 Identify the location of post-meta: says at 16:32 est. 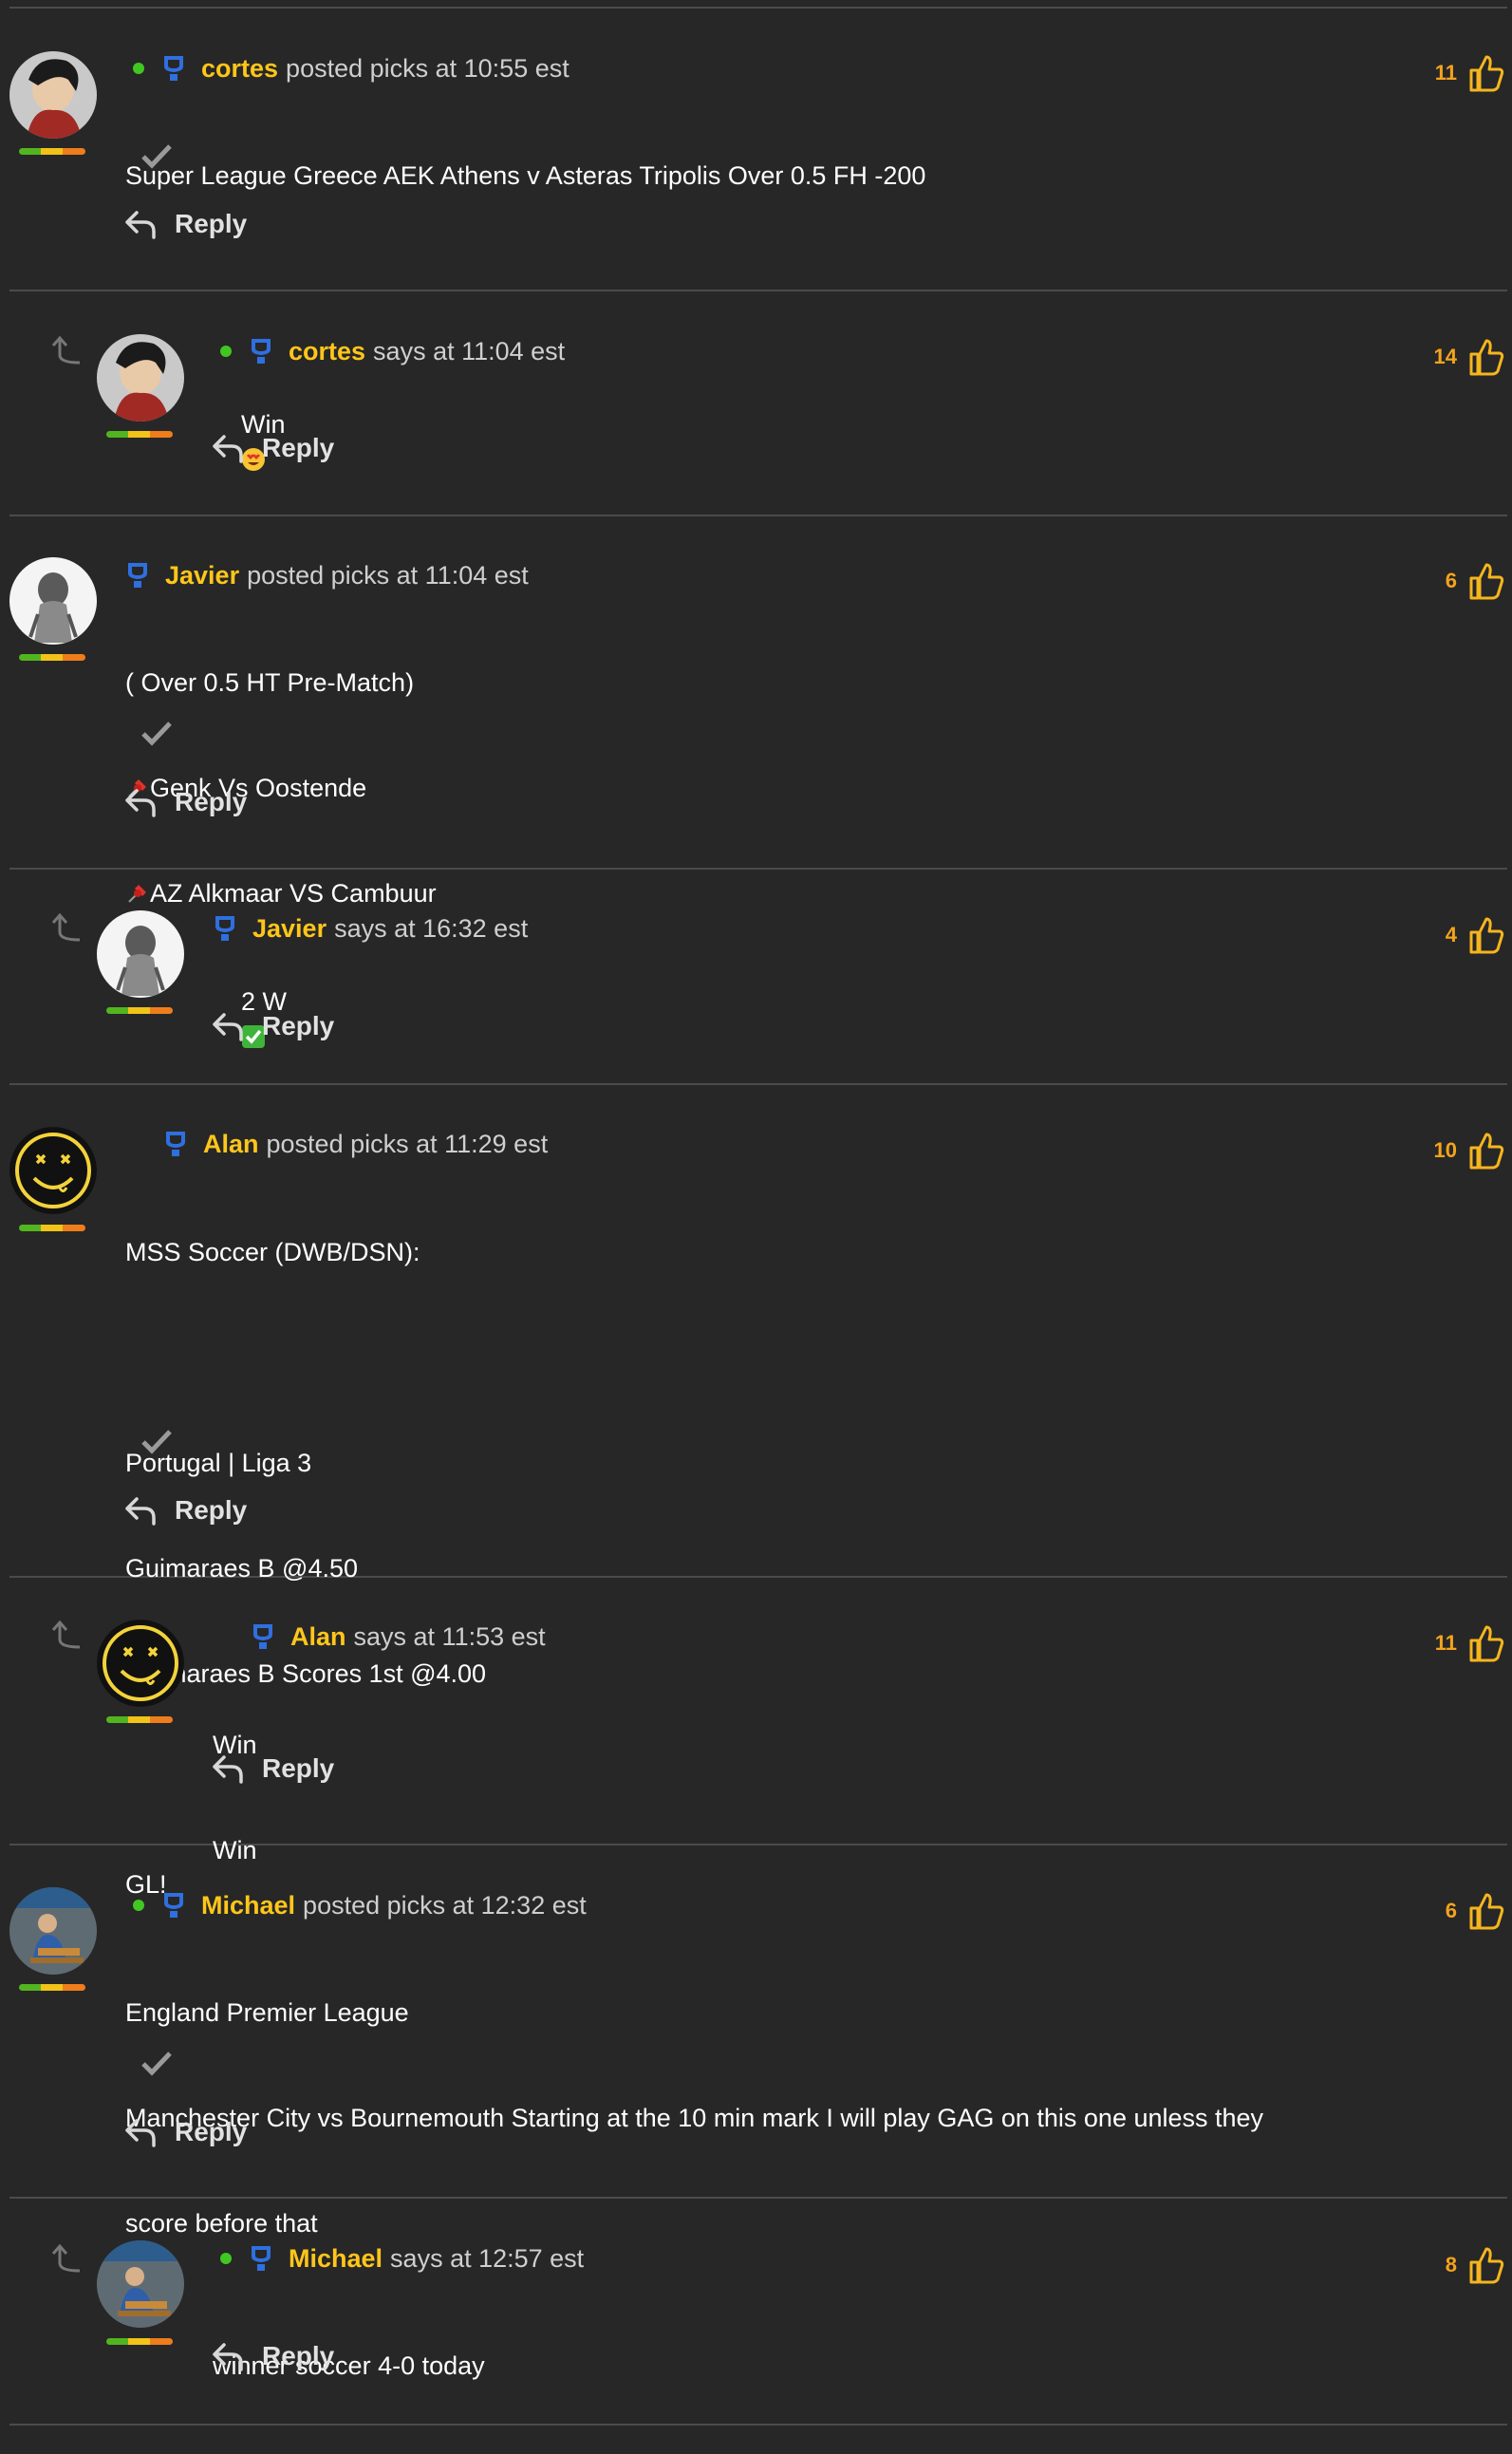
(431, 928).